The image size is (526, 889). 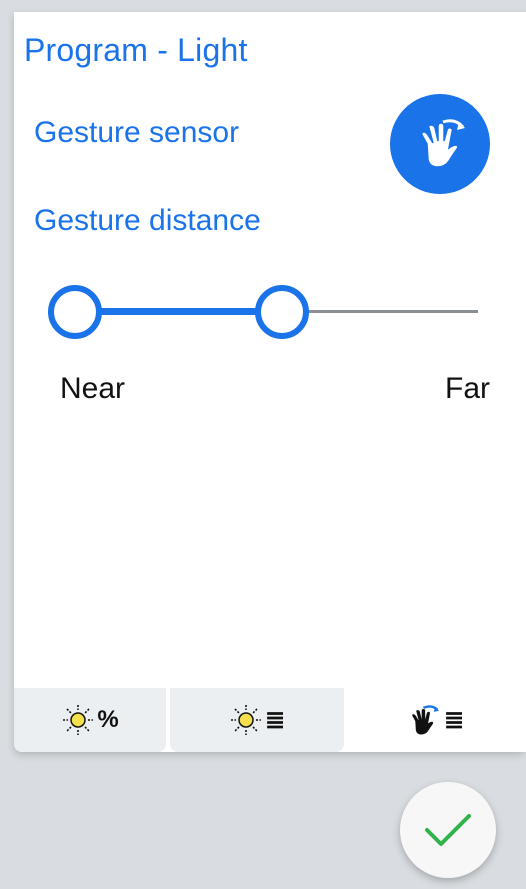 I want to click on tab-label: %, so click(x=108, y=719).